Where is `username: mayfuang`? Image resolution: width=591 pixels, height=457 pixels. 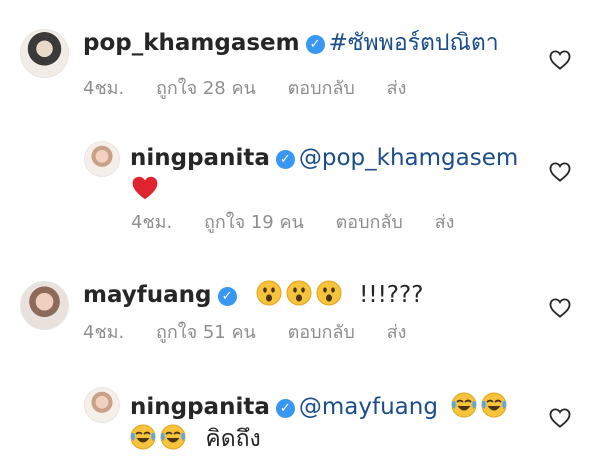
username: mayfuang is located at coordinates (147, 295).